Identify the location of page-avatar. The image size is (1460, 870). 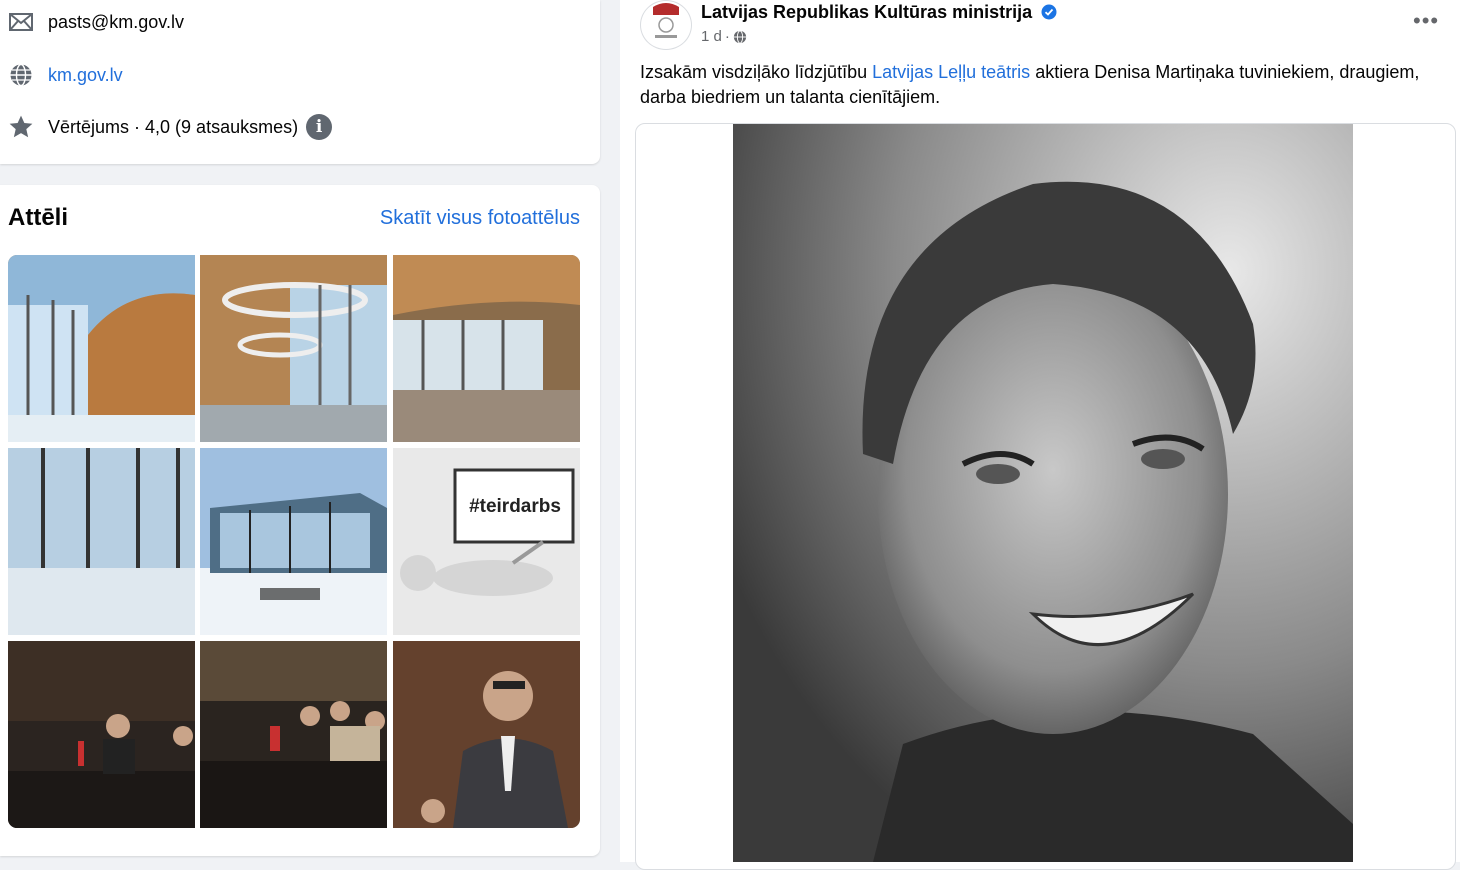
(666, 25).